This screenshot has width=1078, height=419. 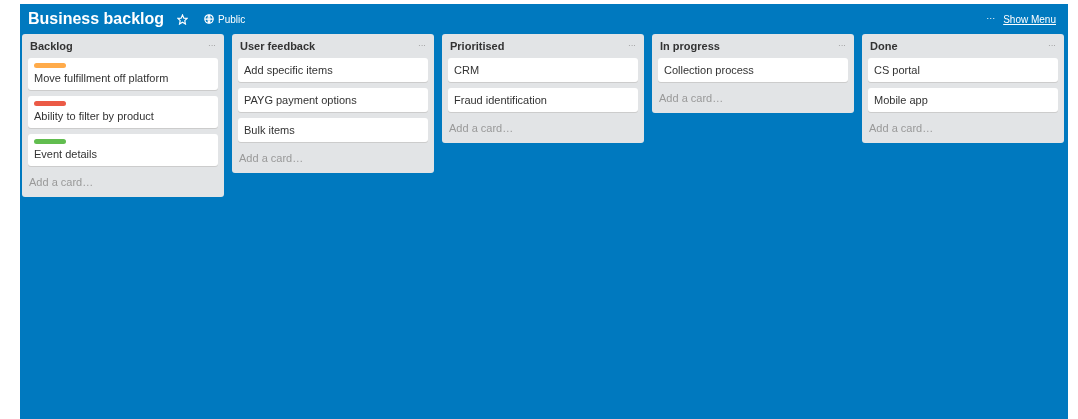 I want to click on star-icon, so click(x=183, y=19).